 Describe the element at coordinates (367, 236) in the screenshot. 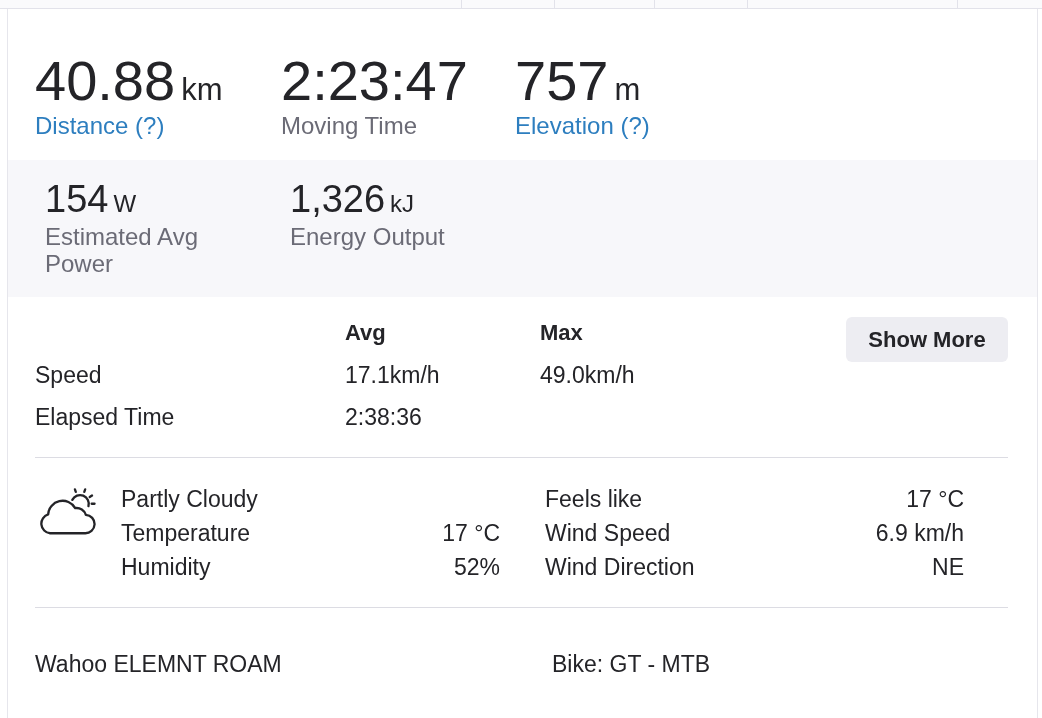

I see `stat-label: Energy Output` at that location.